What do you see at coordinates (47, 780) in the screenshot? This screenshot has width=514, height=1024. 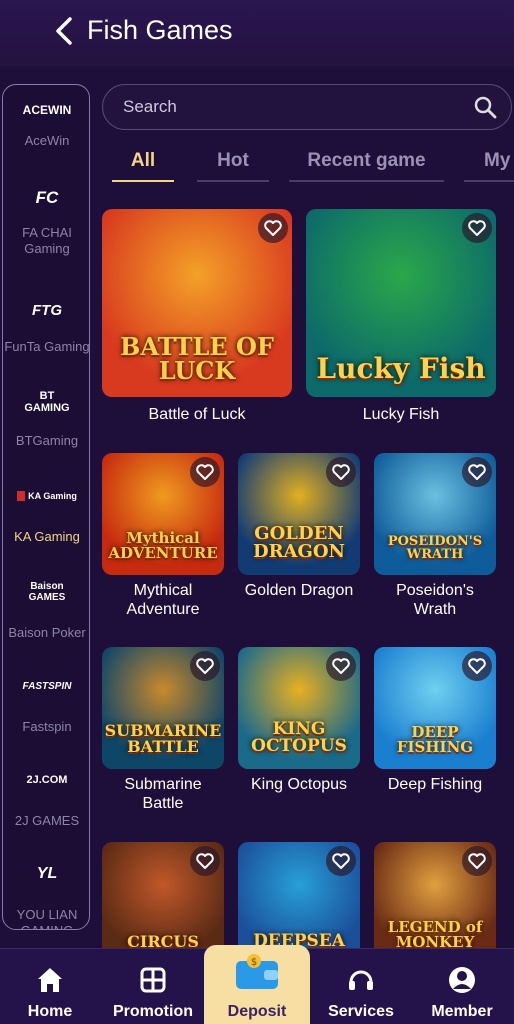 I see `2j-logo-icon: 2J.COM` at bounding box center [47, 780].